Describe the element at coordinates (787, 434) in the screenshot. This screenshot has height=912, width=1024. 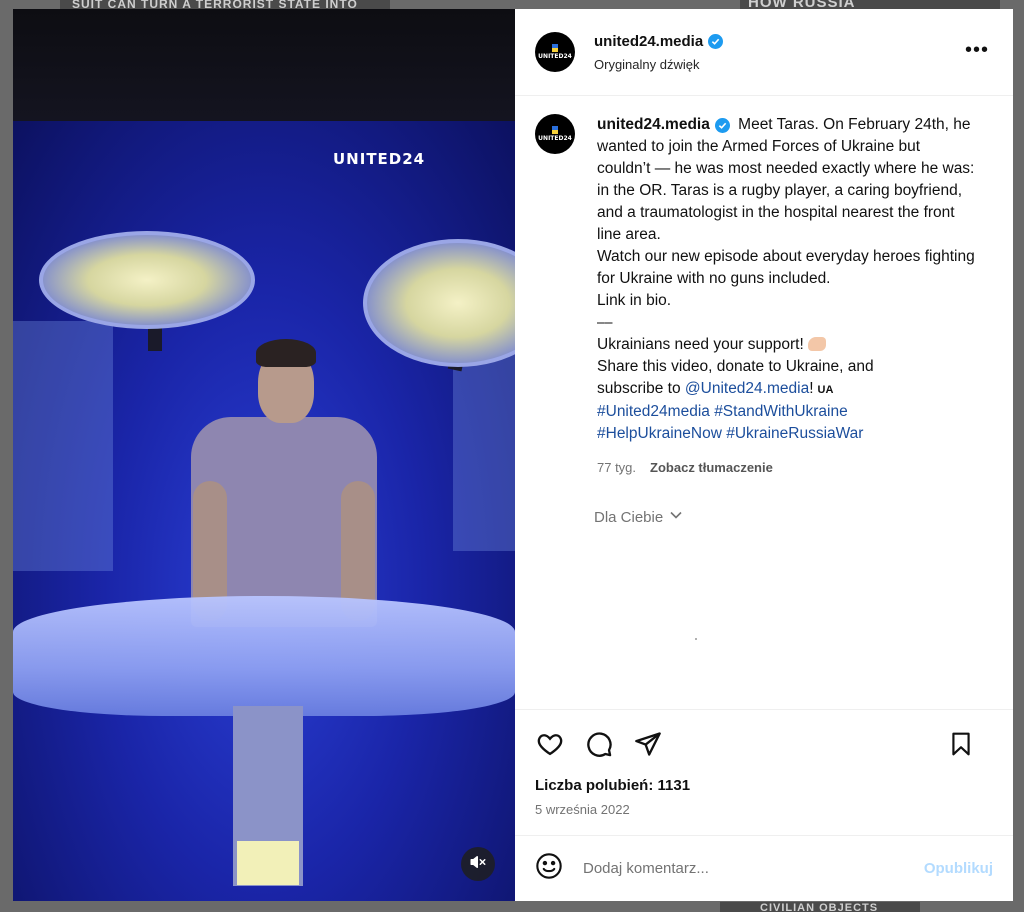
I see `hashtag-line: #HelpUkraineNow #UkraineRussiaWar` at that location.